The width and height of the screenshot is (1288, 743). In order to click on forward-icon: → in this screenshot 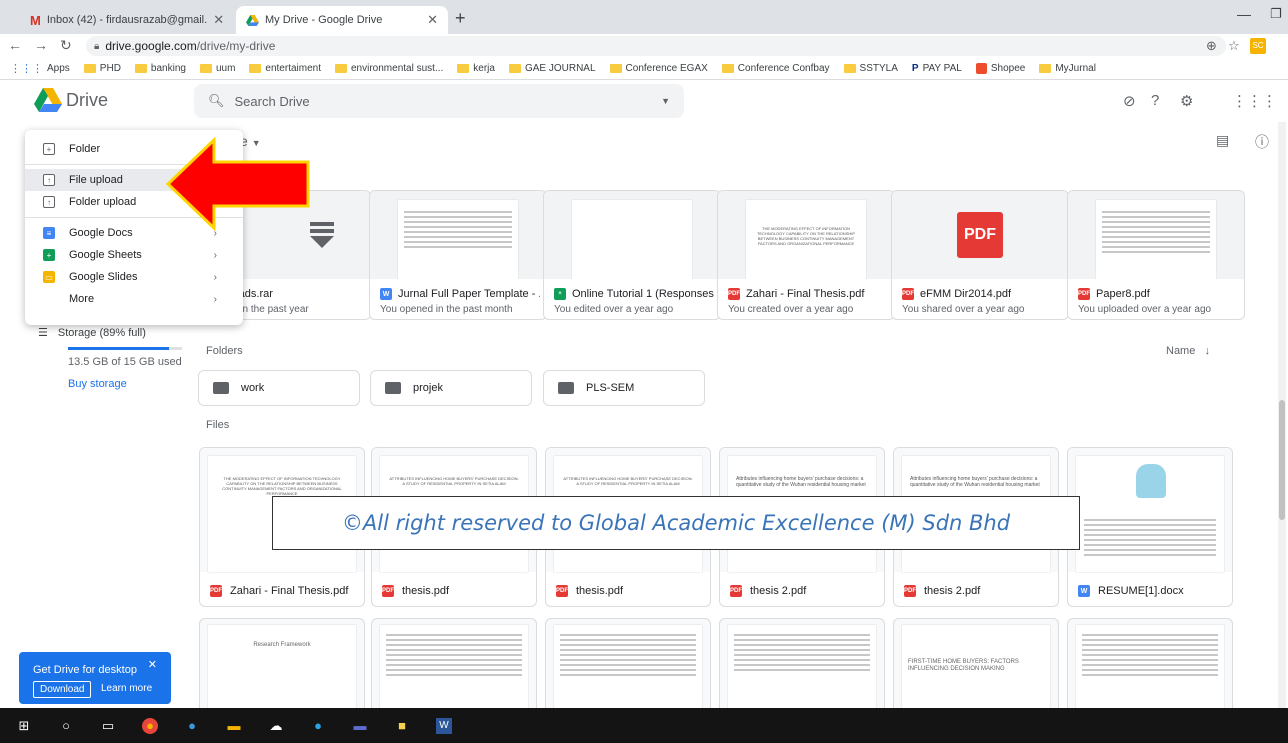, I will do `click(41, 45)`.